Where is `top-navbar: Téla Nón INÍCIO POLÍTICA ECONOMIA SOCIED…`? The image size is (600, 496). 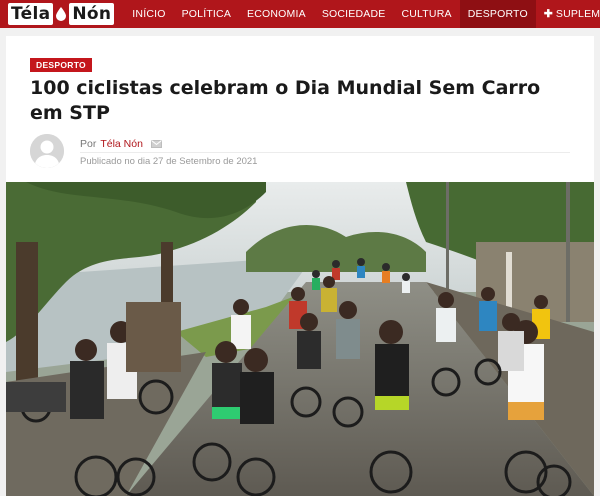 top-navbar: Téla Nón INÍCIO POLÍTICA ECONOMIA SOCIED… is located at coordinates (300, 14).